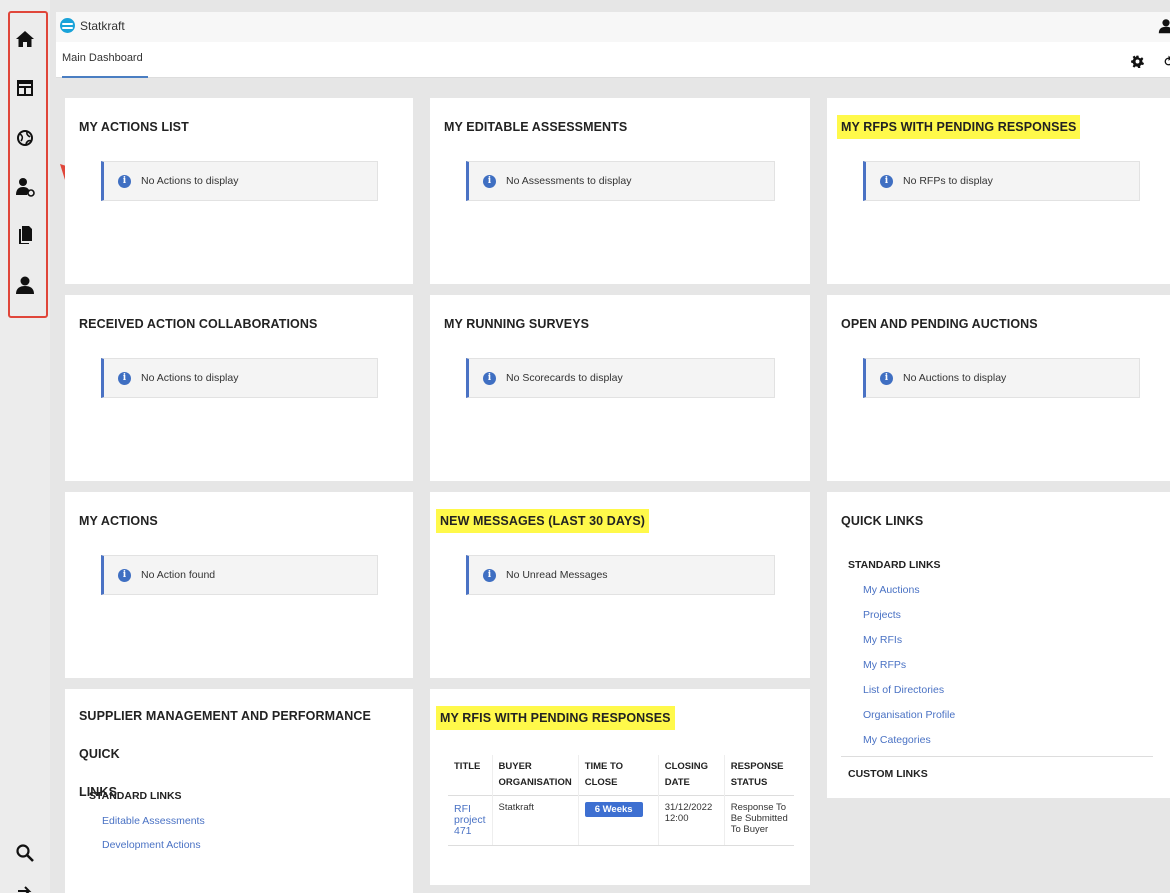 The width and height of the screenshot is (1170, 893). I want to click on card-title: MY RFIS WITH PENDING RESPONSES, so click(555, 718).